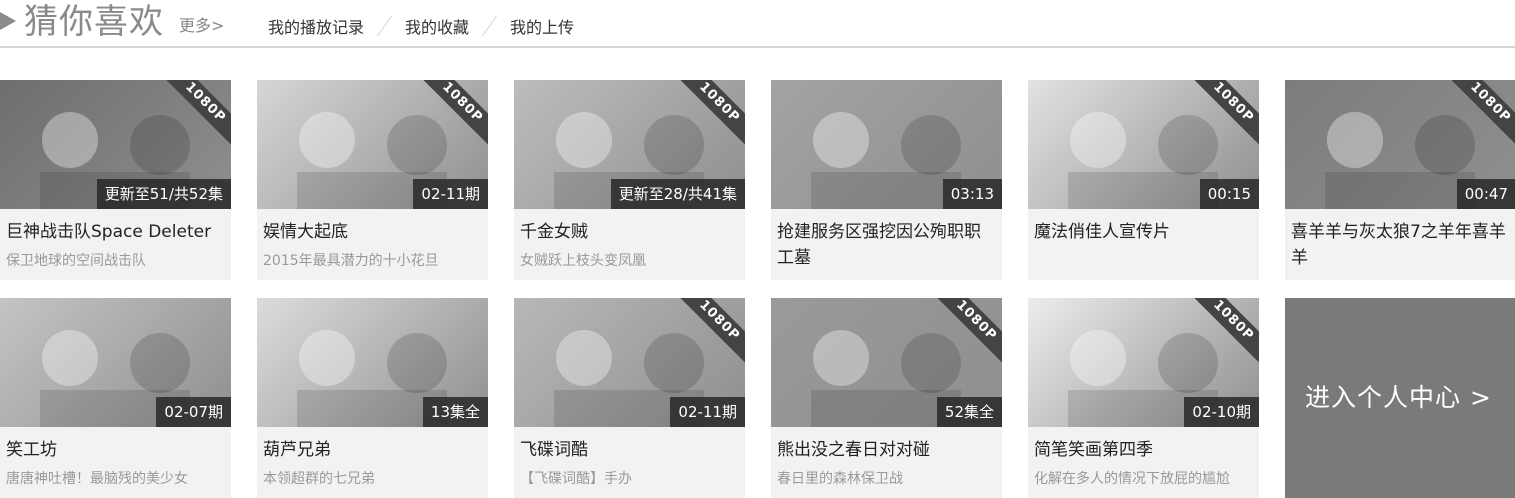 This screenshot has width=1515, height=498. I want to click on video-card: 1080P 02-11期 娱情大起底 2015年最具潜力的十小花旦, so click(372, 180).